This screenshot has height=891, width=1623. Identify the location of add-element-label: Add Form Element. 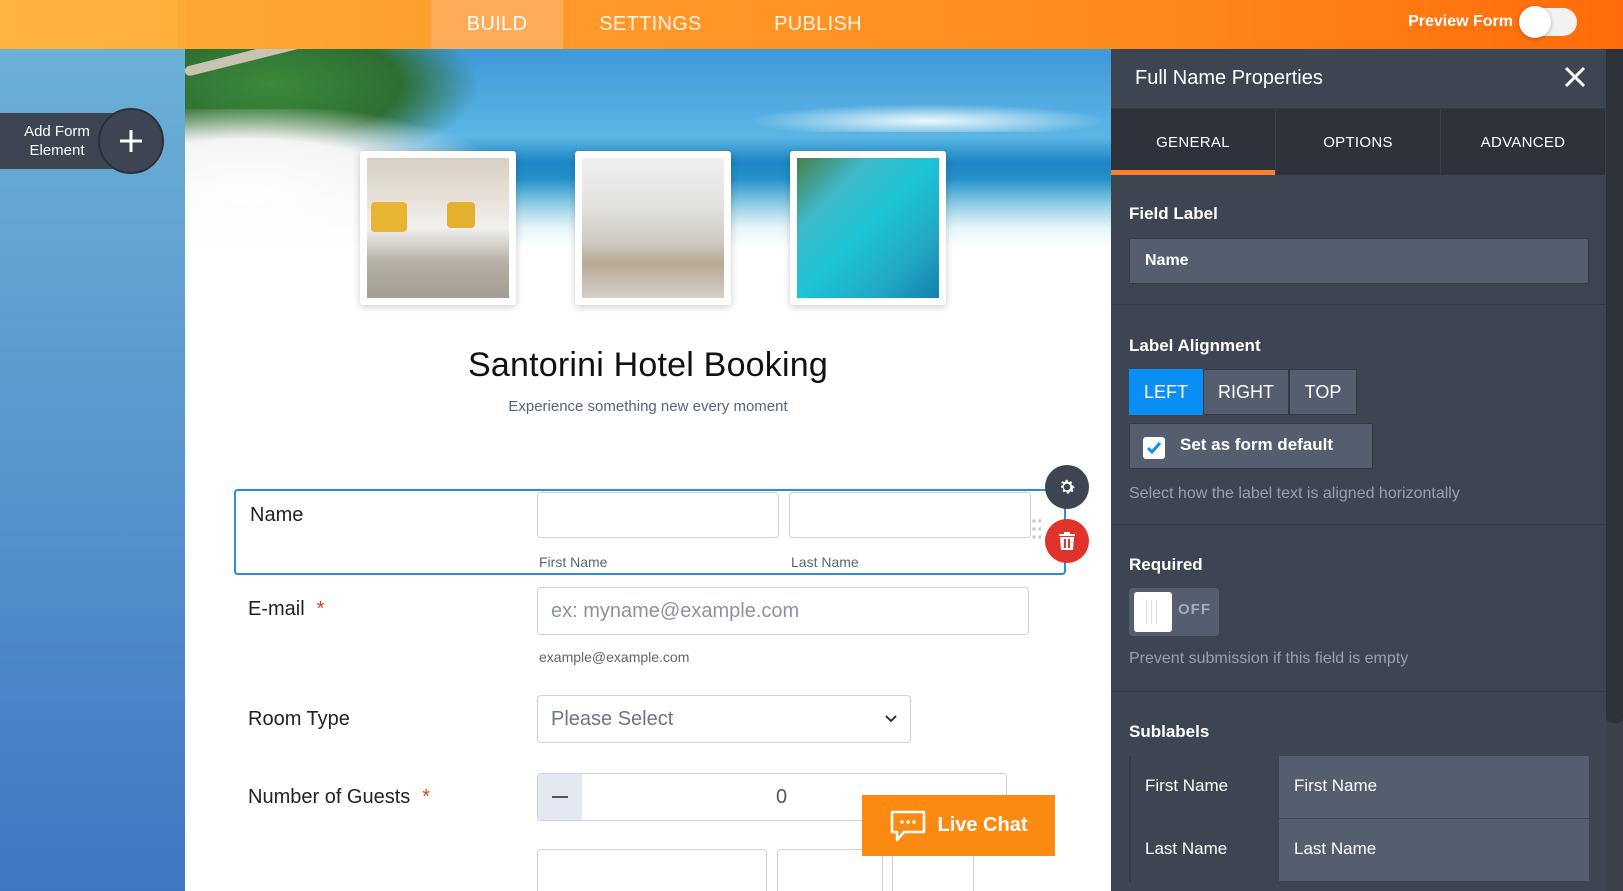
(57, 141).